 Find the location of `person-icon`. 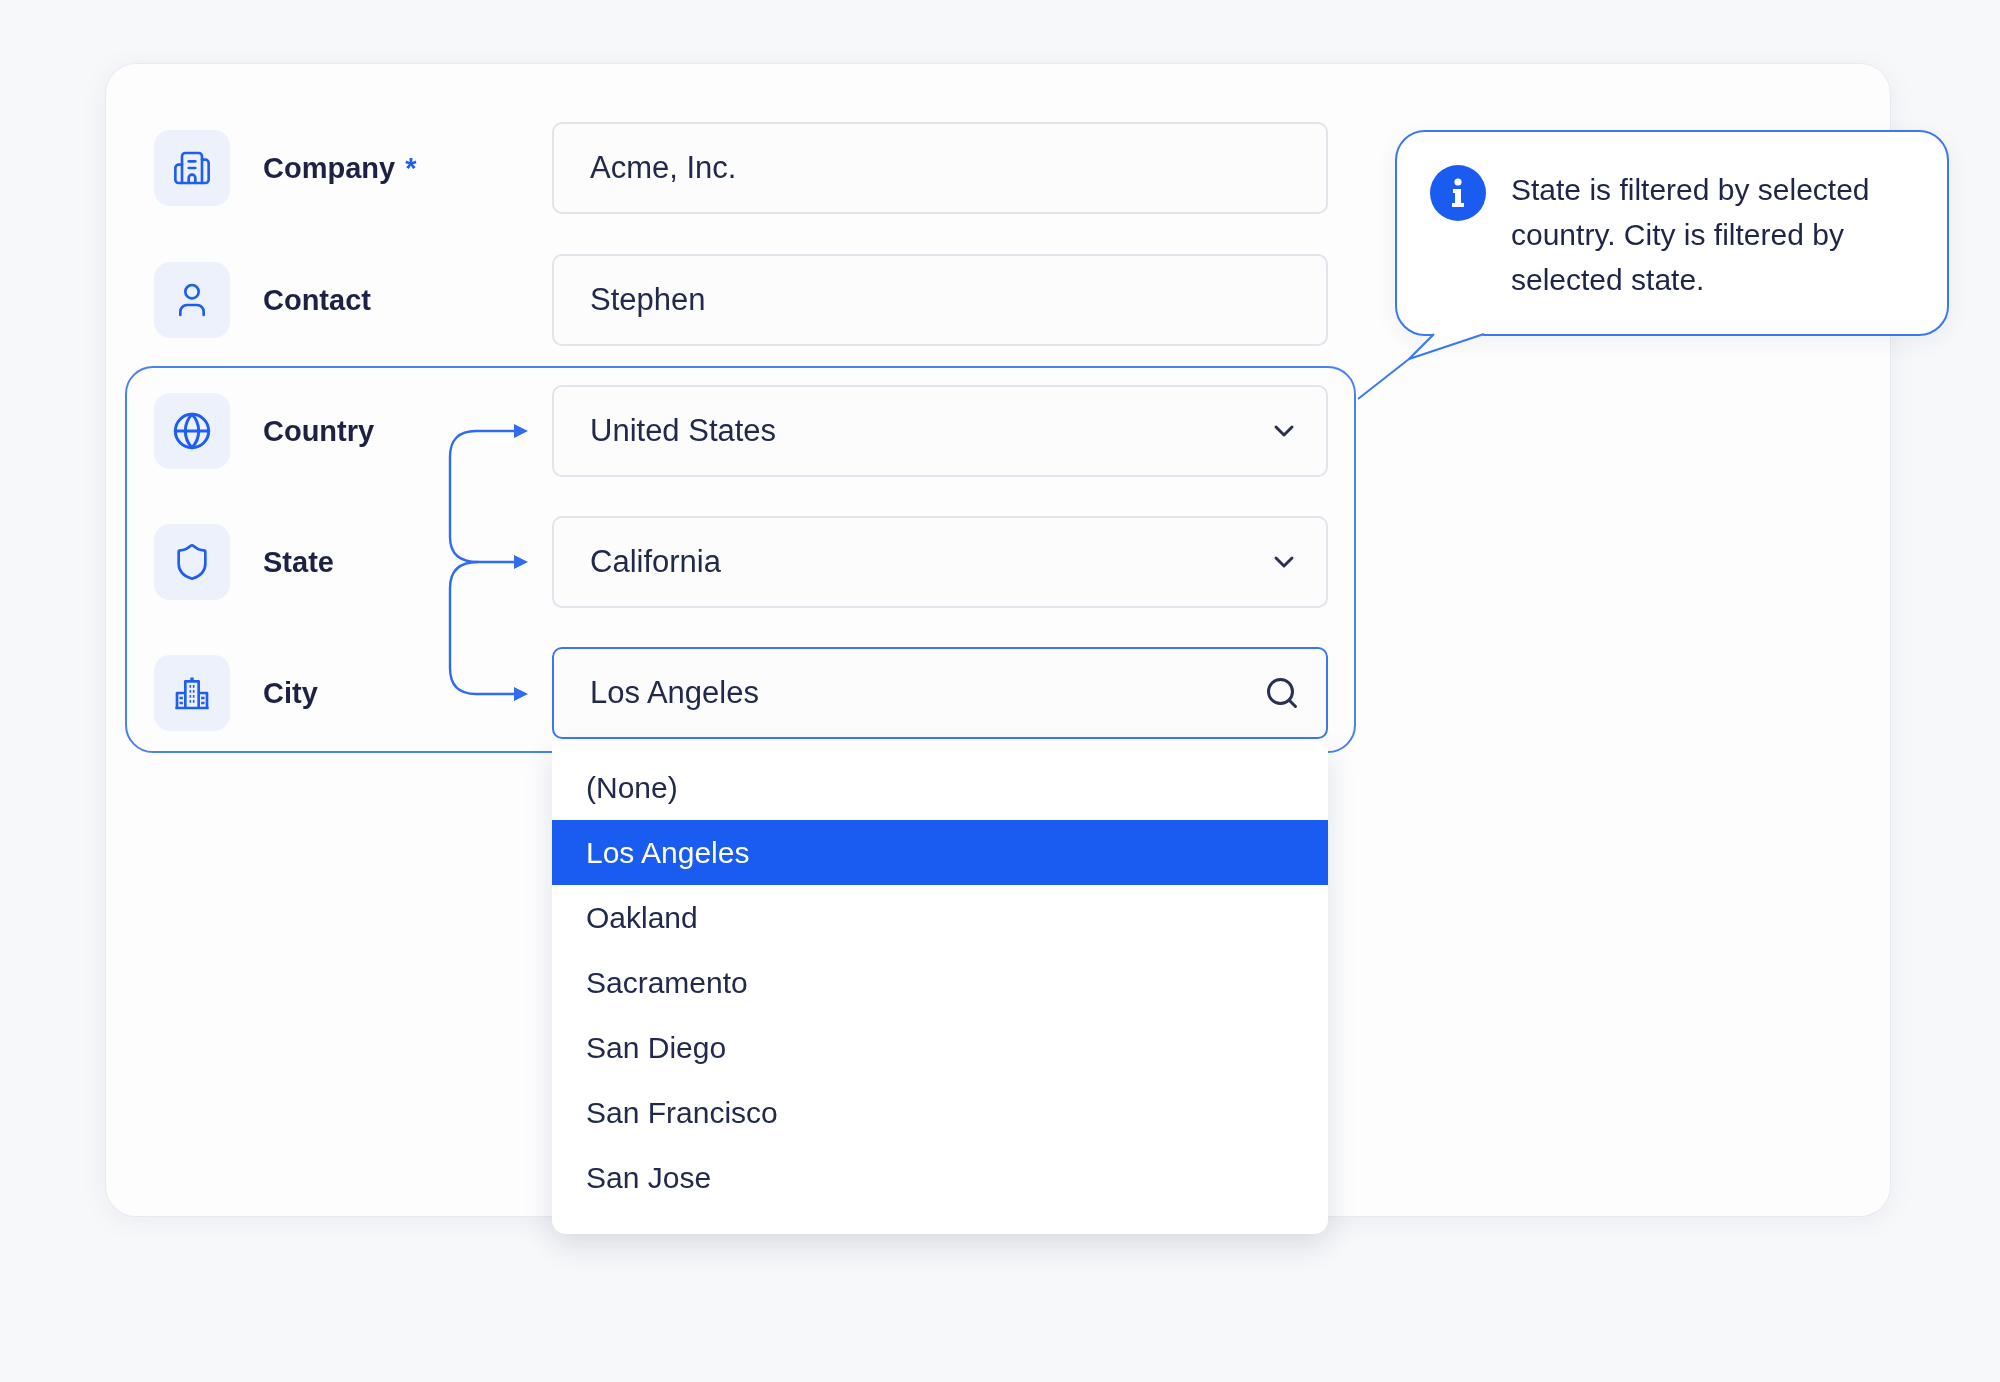

person-icon is located at coordinates (192, 300).